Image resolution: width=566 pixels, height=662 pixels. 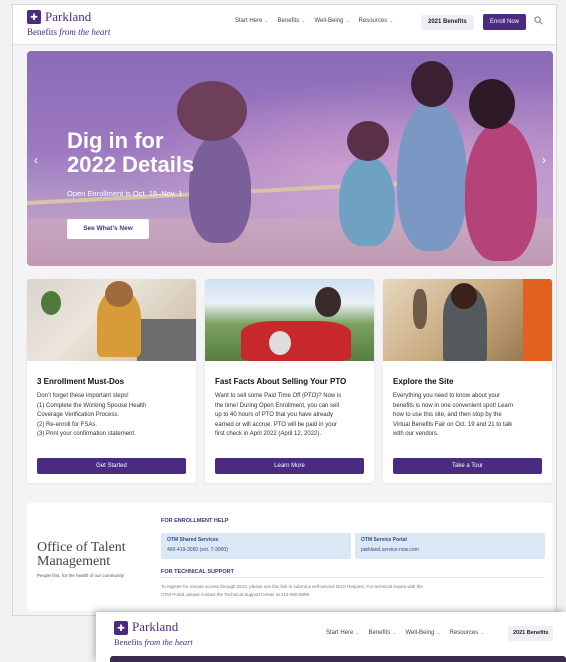 I want to click on card-title: Fast Facts About Selling Your PTO, so click(x=281, y=381).